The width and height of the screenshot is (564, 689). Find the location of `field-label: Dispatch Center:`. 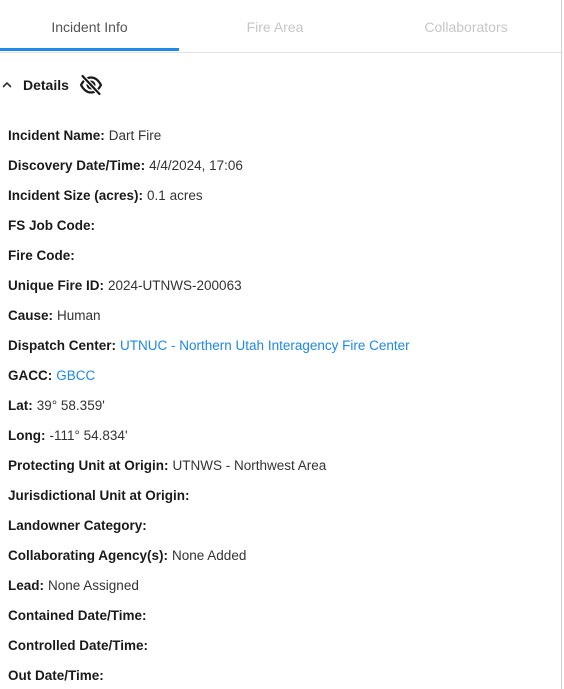

field-label: Dispatch Center: is located at coordinates (62, 345).